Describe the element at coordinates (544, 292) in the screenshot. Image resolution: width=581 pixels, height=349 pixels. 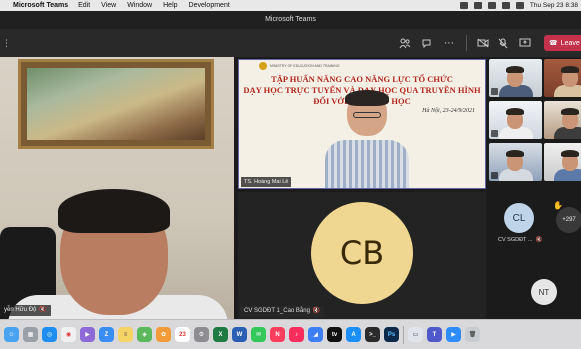
I see `avatar: NT` at that location.